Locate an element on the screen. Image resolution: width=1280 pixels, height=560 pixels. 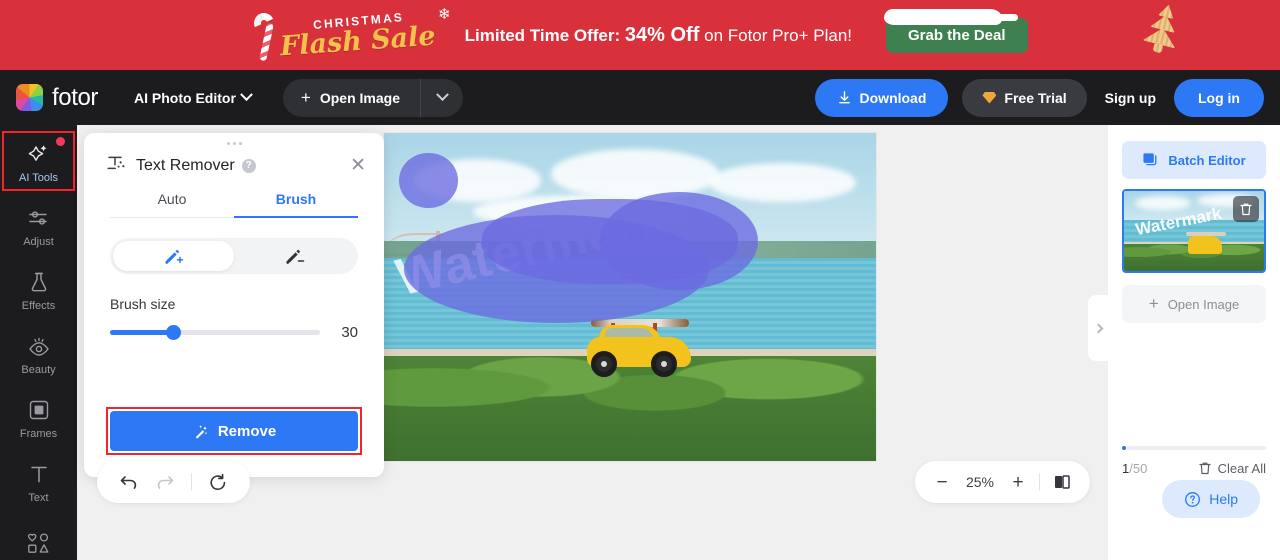
count-and-clear-row: 1/50 Clear All is located at coordinates (1194, 468).